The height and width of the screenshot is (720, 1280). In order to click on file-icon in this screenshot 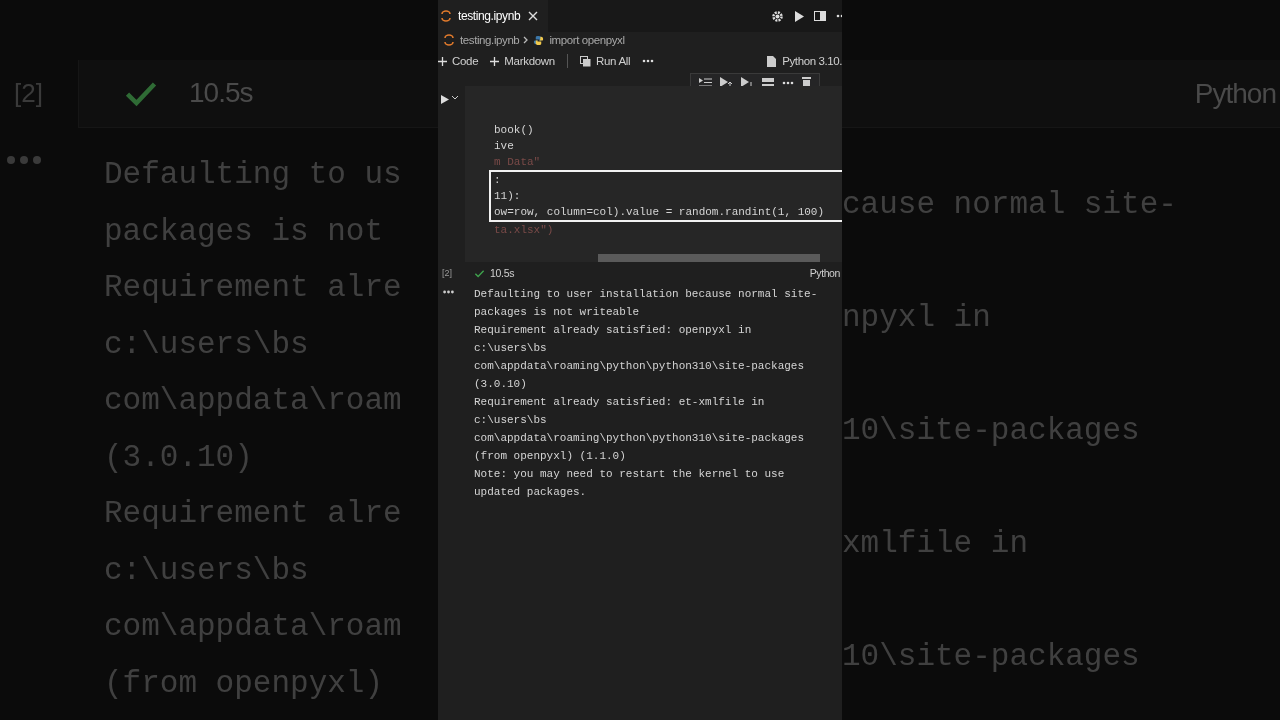, I will do `click(772, 61)`.